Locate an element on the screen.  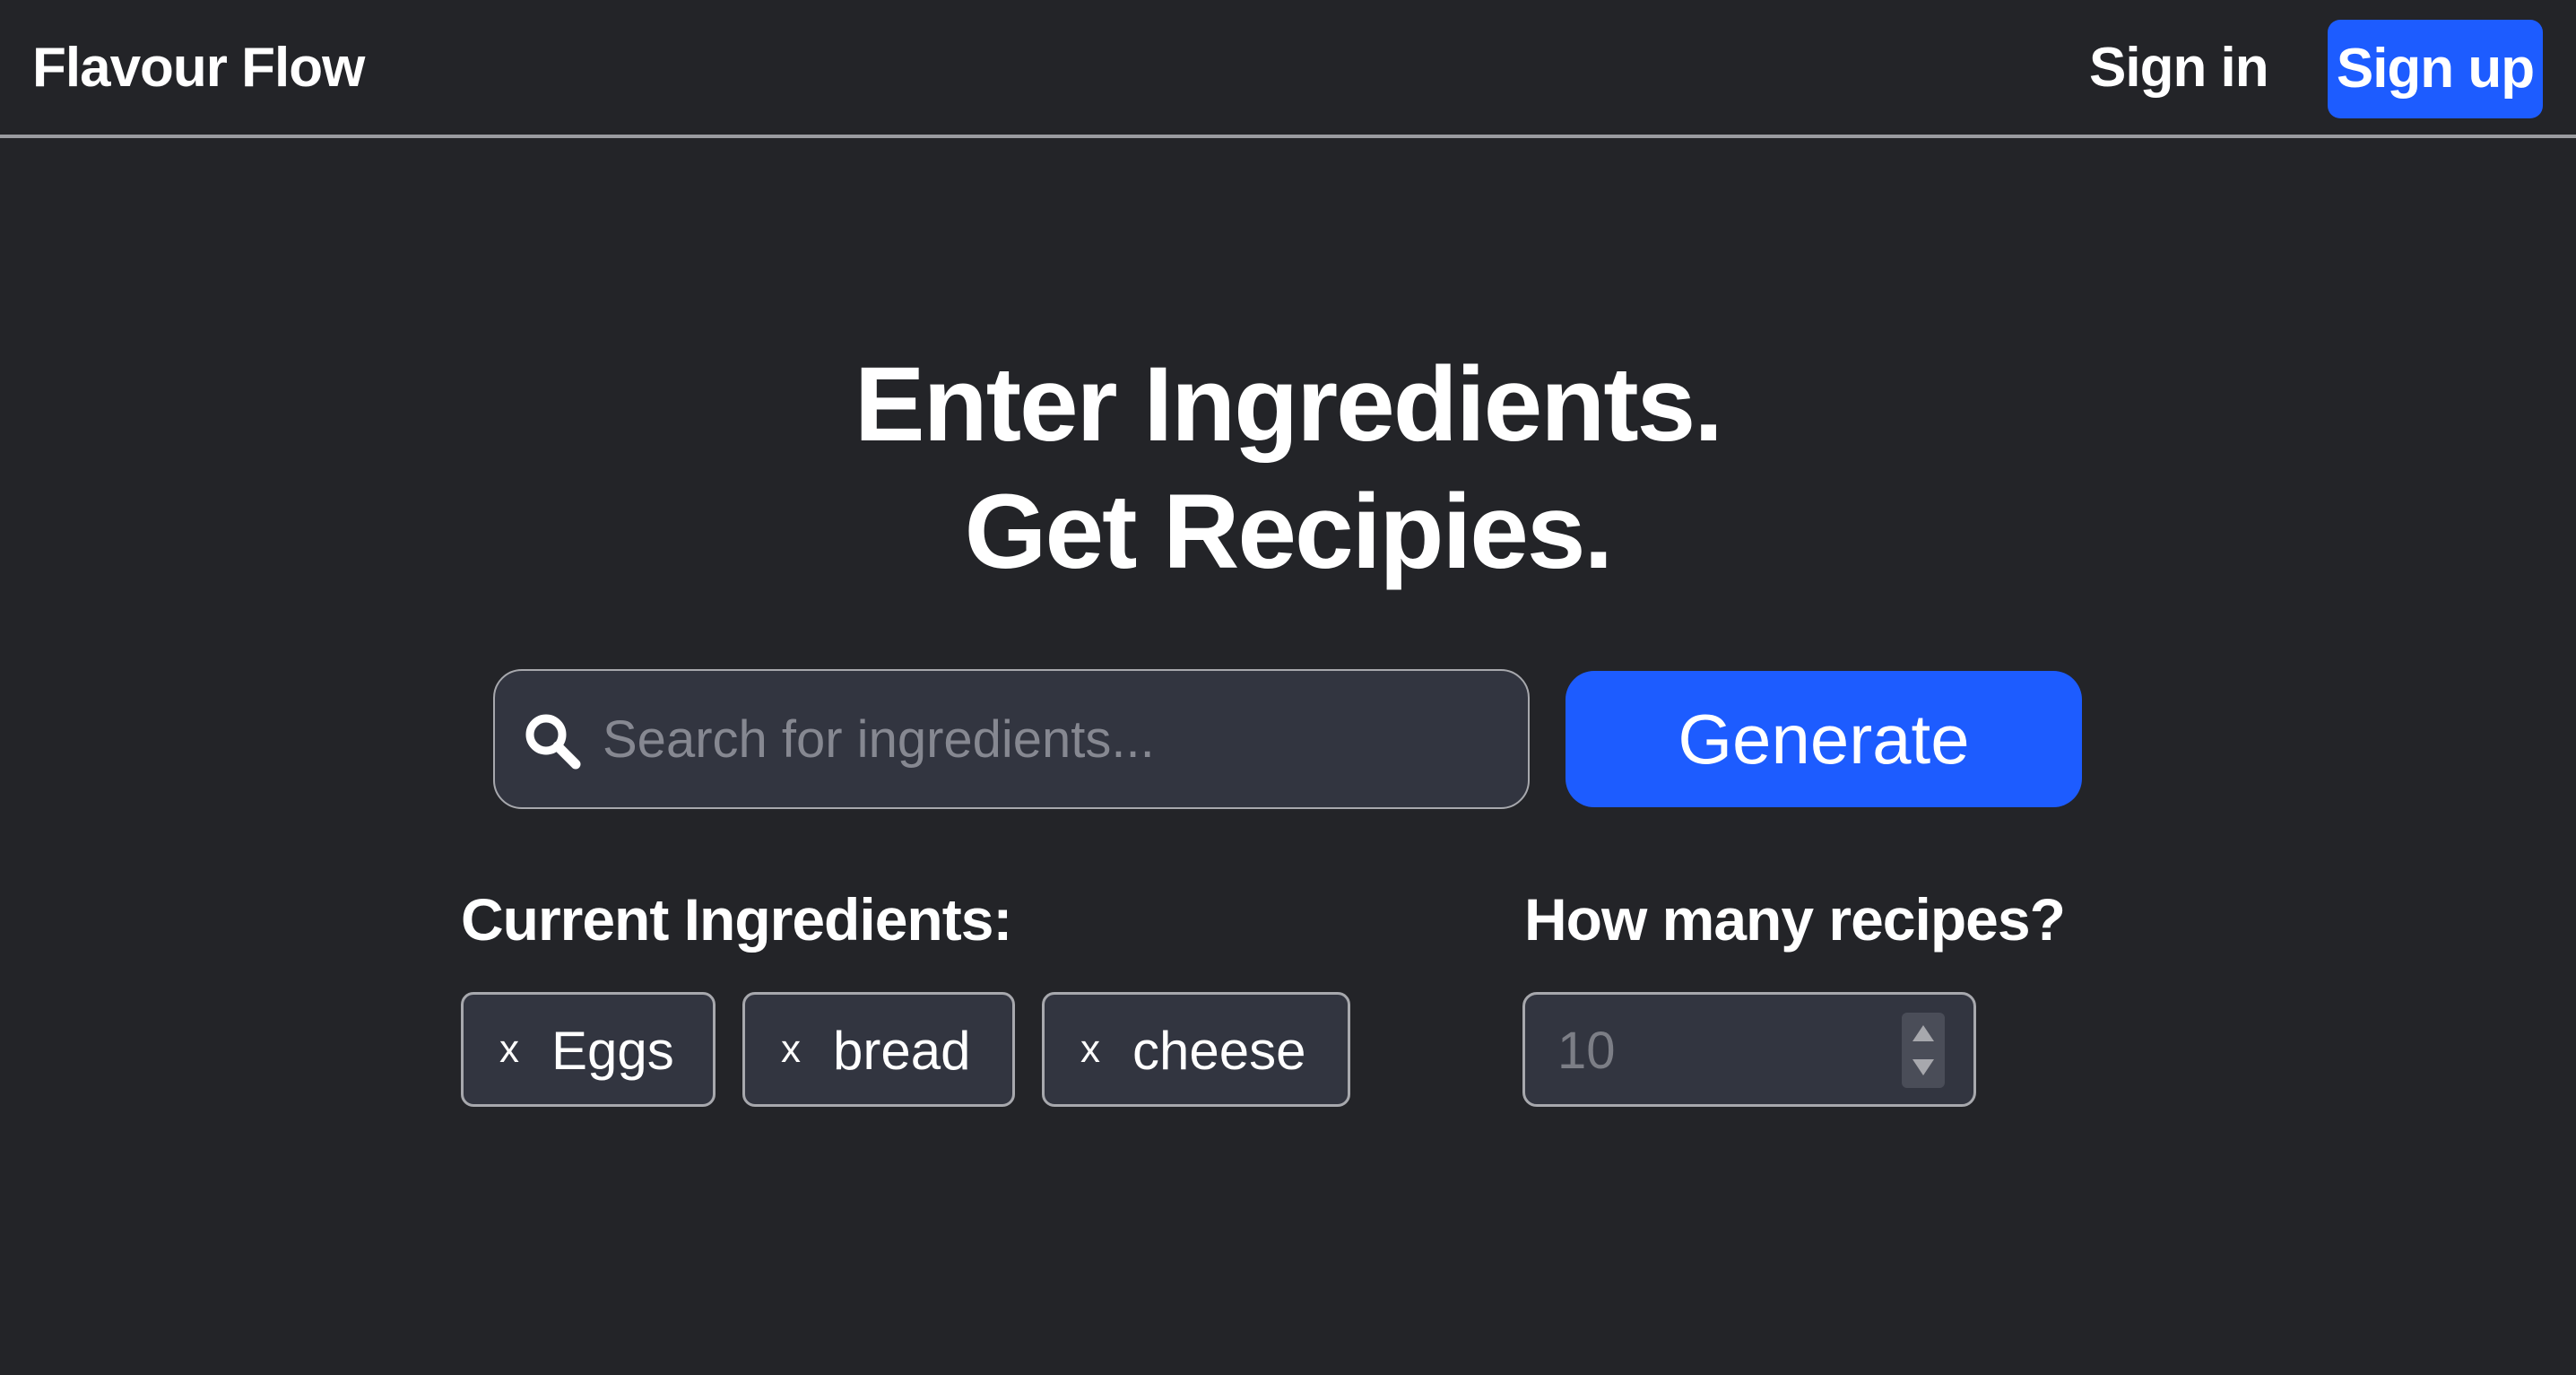
hero-line-2: Get Recipies. is located at coordinates (1289, 532).